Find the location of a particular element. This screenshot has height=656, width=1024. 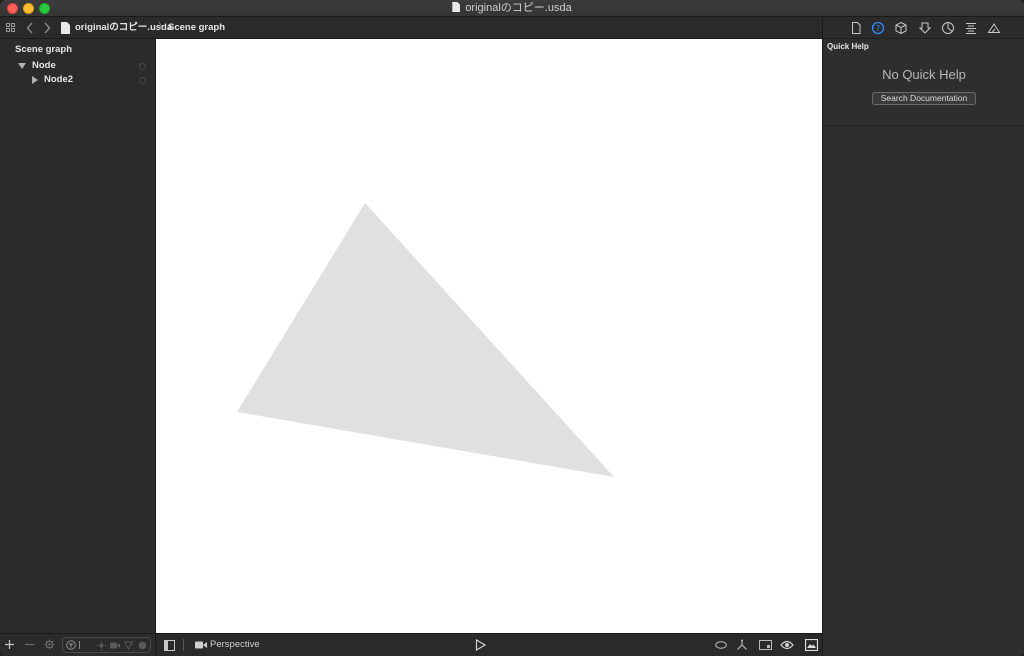

material-filter-icon is located at coordinates (142, 645).